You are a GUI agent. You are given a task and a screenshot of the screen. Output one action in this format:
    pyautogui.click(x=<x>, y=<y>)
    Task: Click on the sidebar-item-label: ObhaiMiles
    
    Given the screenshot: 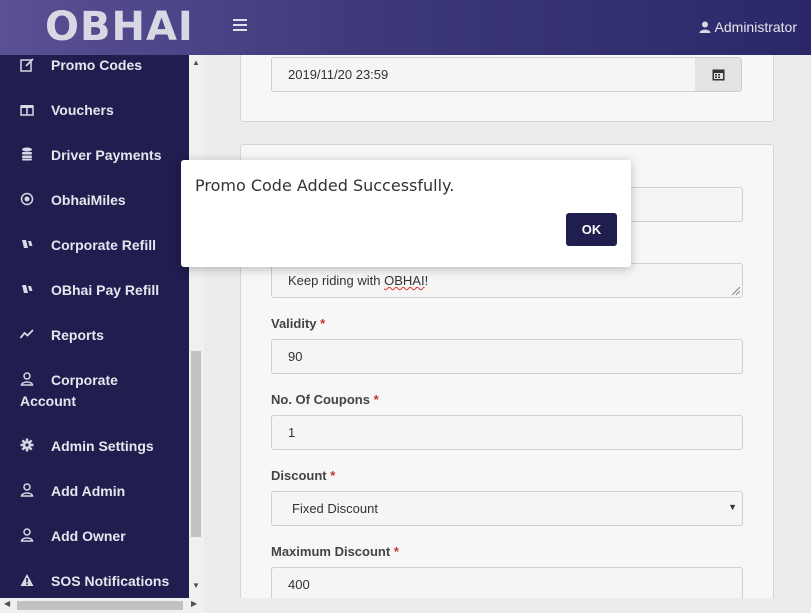 What is the action you would take?
    pyautogui.click(x=88, y=200)
    